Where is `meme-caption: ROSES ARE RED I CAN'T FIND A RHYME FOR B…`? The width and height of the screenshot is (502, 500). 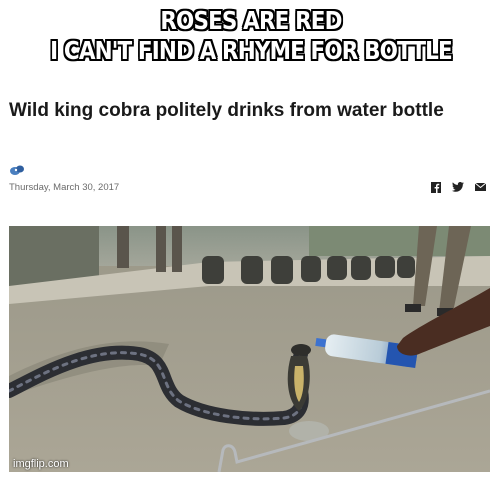 meme-caption: ROSES ARE RED I CAN'T FIND A RHYME FOR B… is located at coordinates (251, 36).